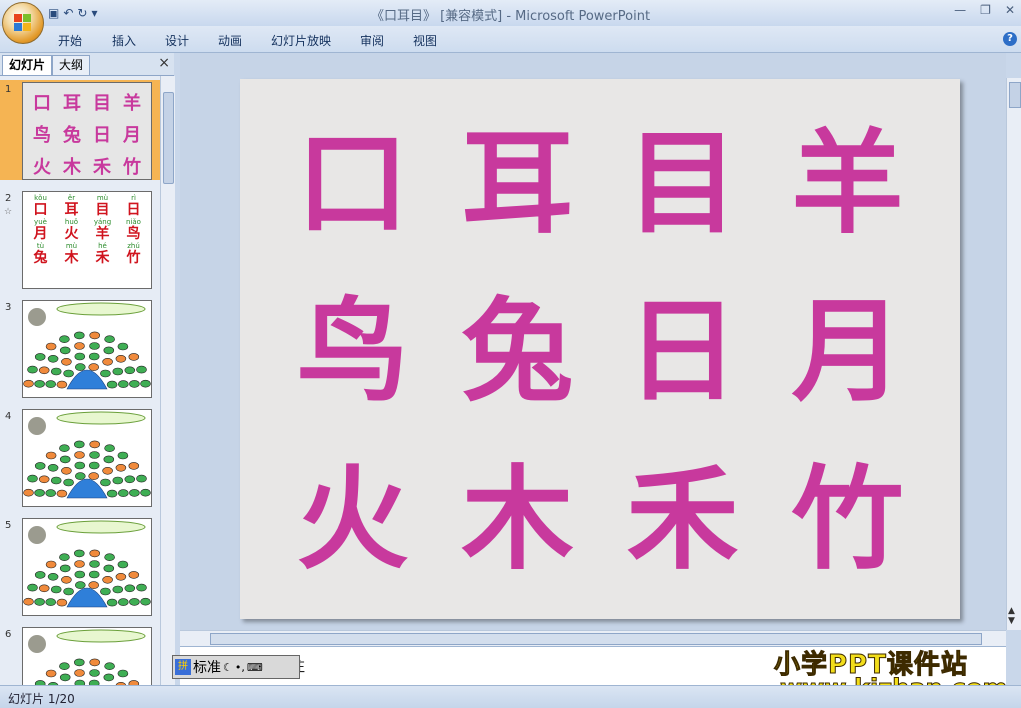  I want to click on hanzi-text: 口, so click(40, 210).